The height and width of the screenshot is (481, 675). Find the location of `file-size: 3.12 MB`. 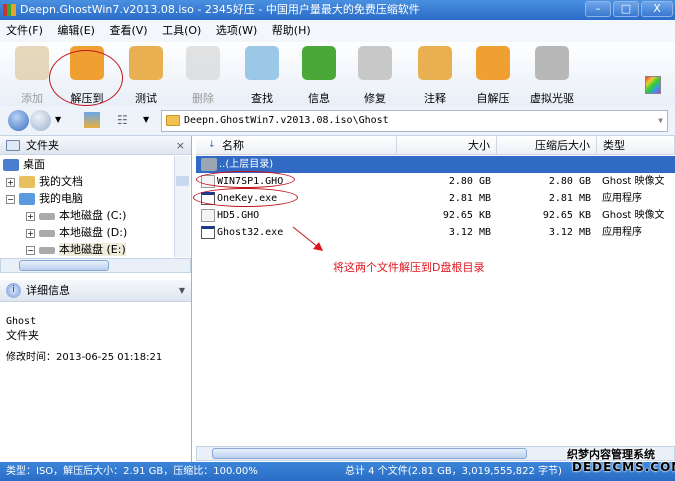

file-size: 3.12 MB is located at coordinates (469, 232).